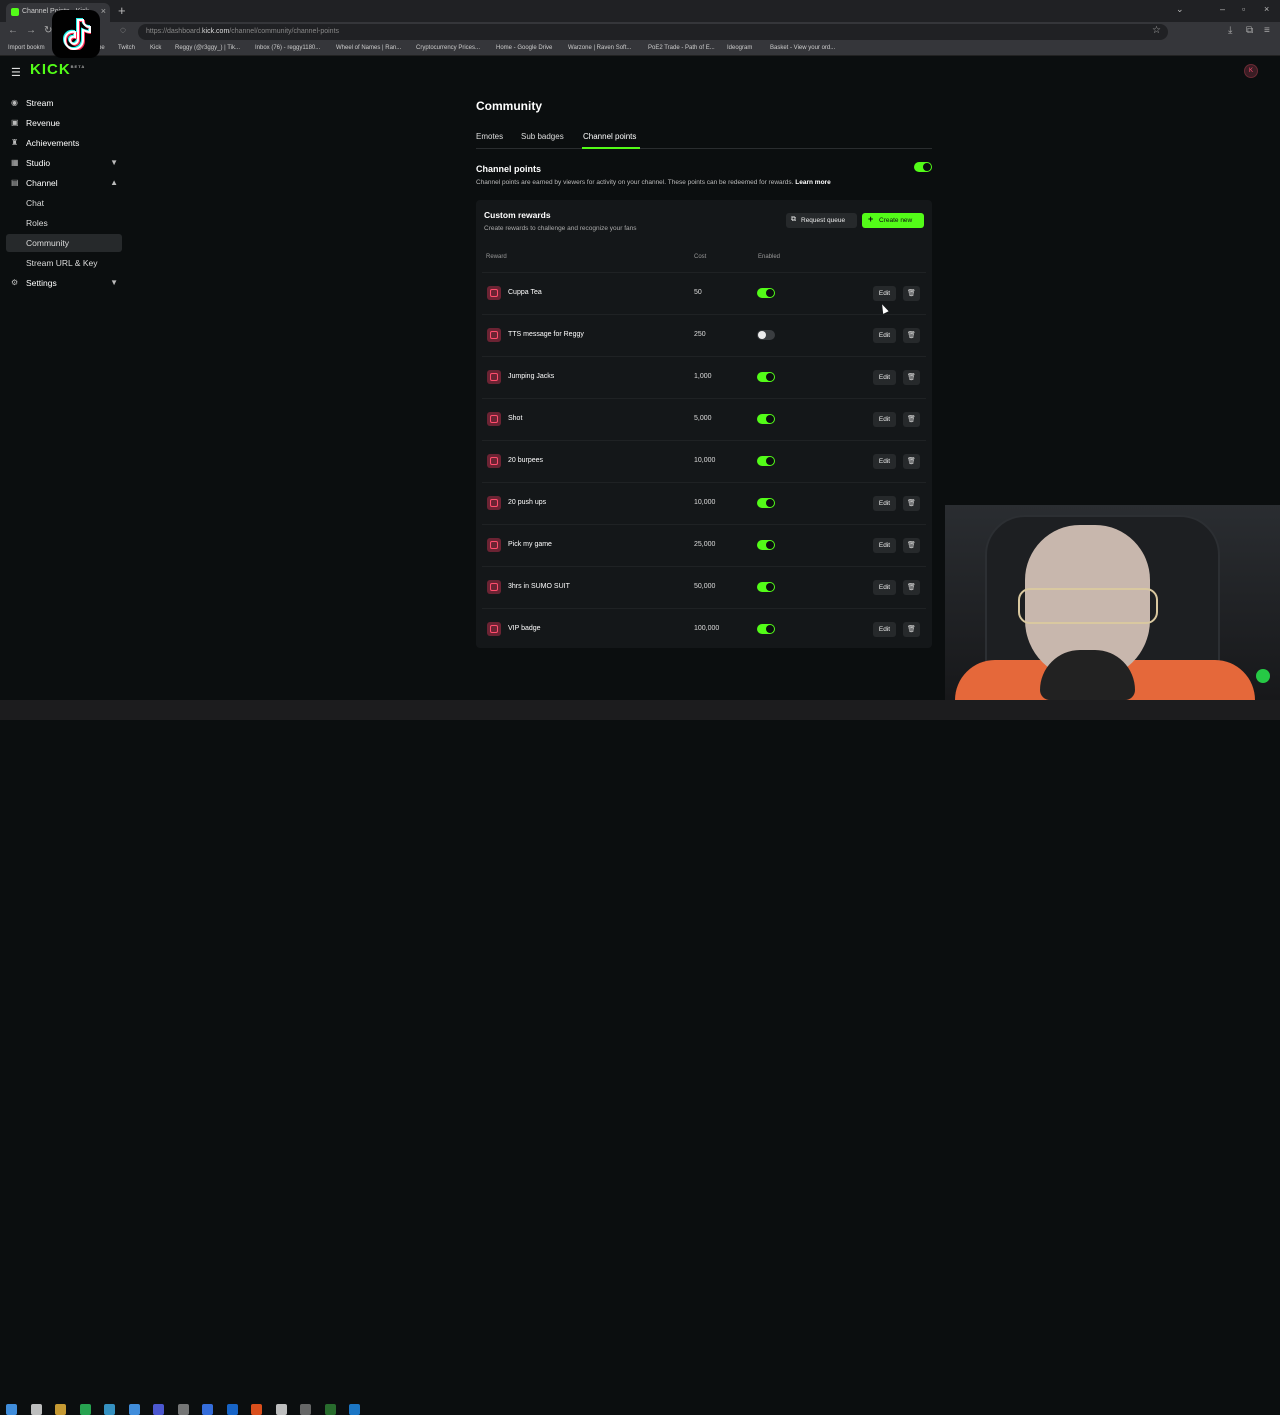 Image resolution: width=1280 pixels, height=1415 pixels. Describe the element at coordinates (1266, 9) in the screenshot. I see `close-window-icon: ×` at that location.